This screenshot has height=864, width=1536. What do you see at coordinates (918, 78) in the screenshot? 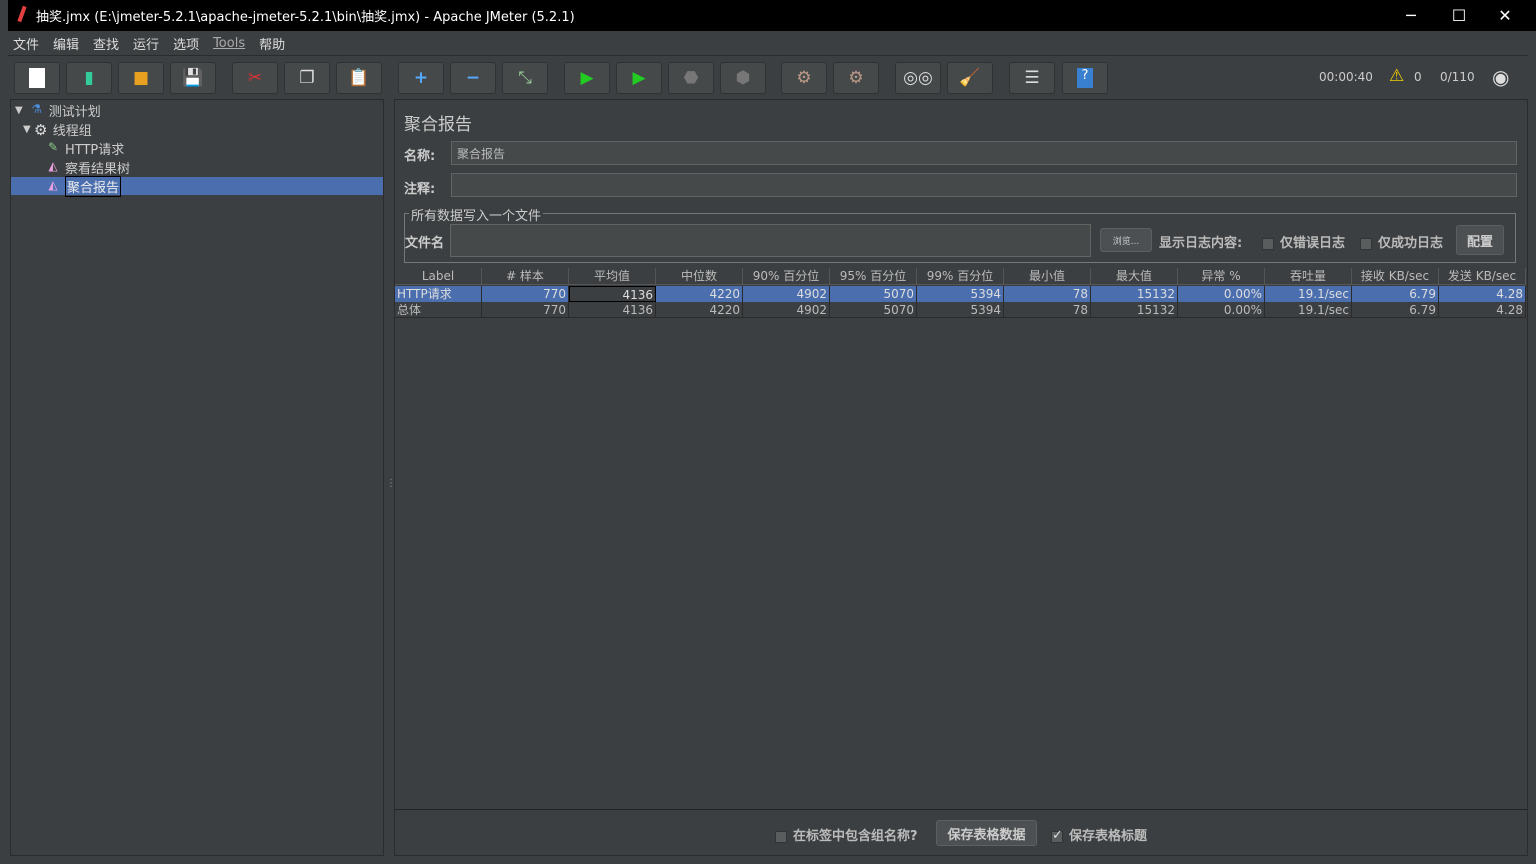
I see `search-button: ◎◎` at bounding box center [918, 78].